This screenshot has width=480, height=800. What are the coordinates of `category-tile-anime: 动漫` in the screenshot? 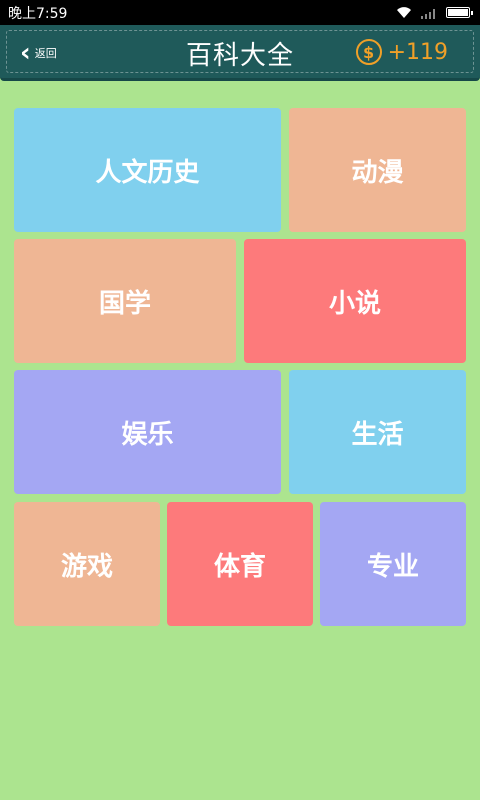 It's located at (377, 170).